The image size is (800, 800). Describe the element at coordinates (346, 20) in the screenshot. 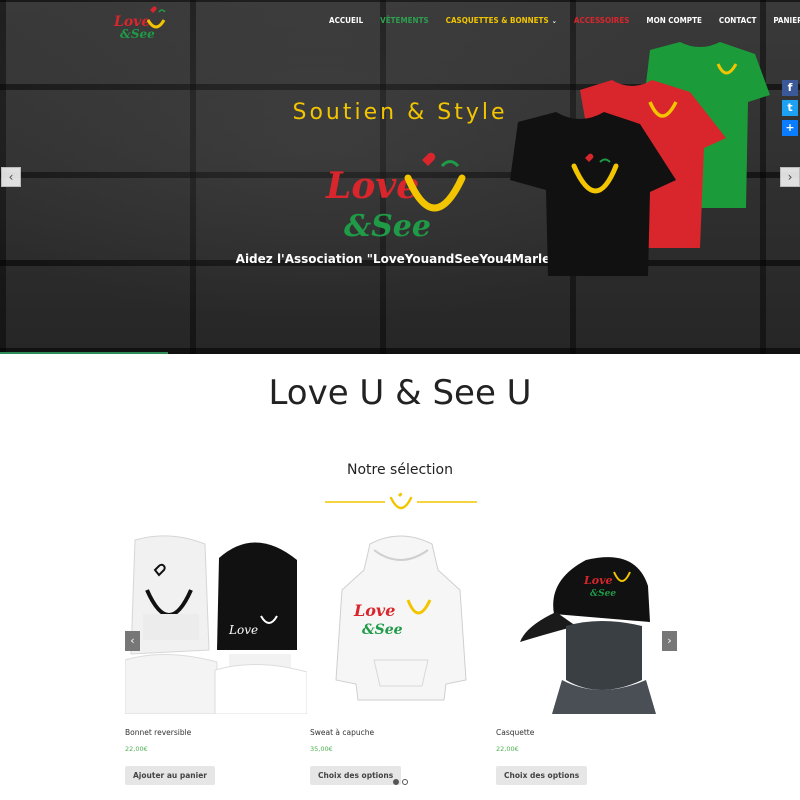

I see `nav-accueil: ACCUEIL` at that location.